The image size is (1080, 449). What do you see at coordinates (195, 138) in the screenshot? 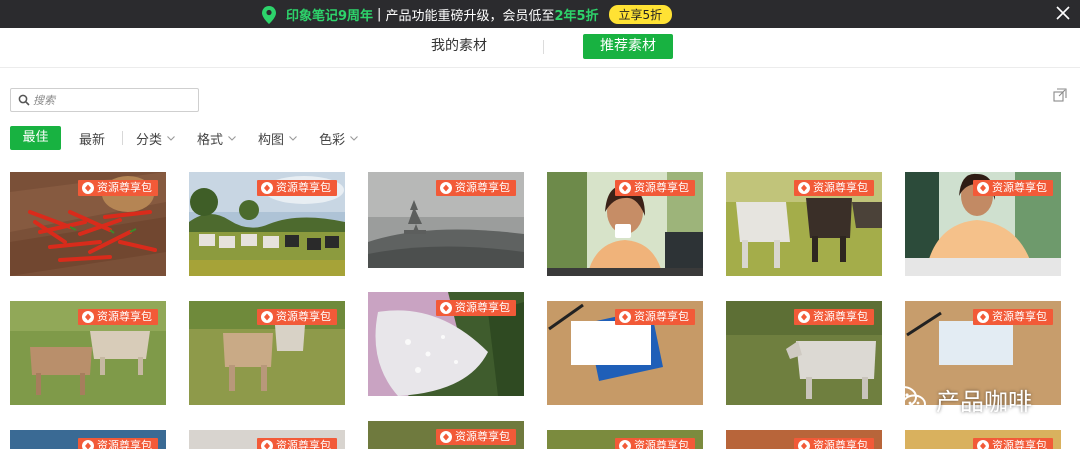
I see `filter-bar: 最佳 最新 分类 格式 构图 色彩` at bounding box center [195, 138].